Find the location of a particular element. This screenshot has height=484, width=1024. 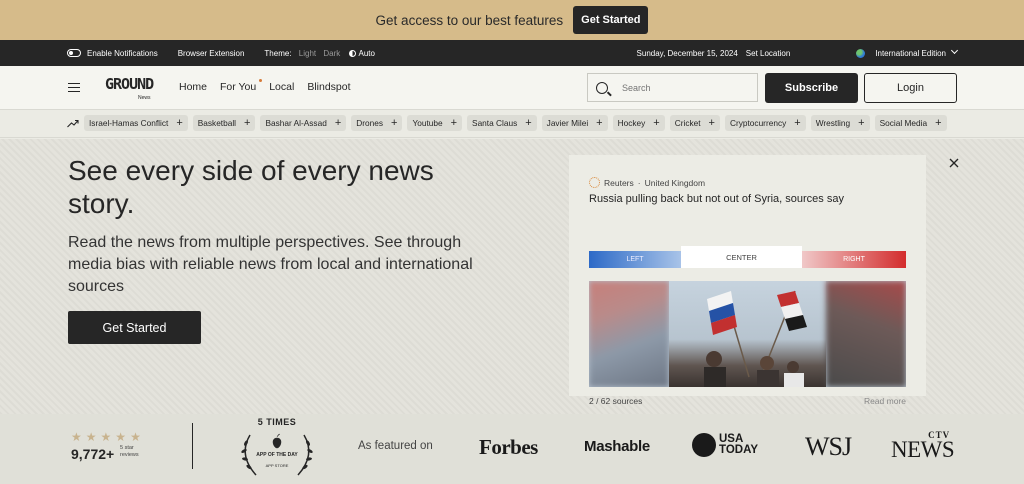

award-line-2: APP STORE is located at coordinates (277, 465).